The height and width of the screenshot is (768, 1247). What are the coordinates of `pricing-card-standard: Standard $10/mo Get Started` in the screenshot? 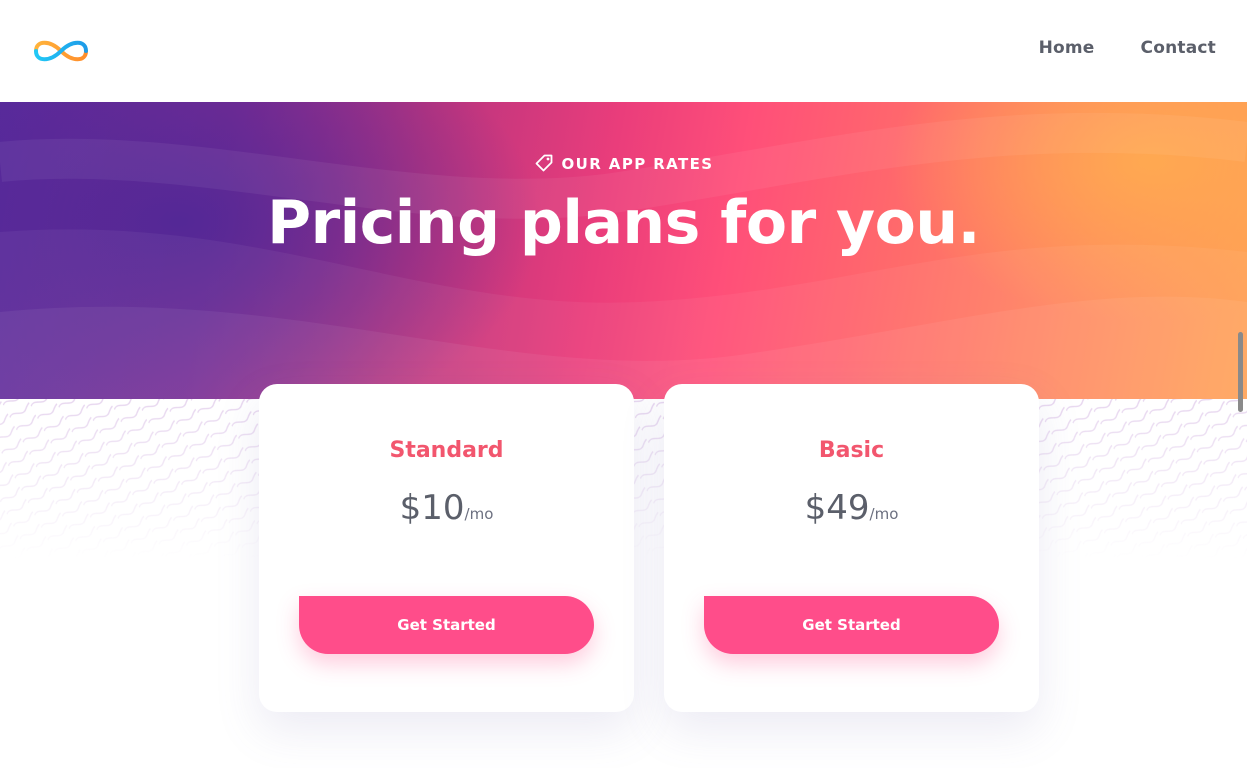 It's located at (446, 548).